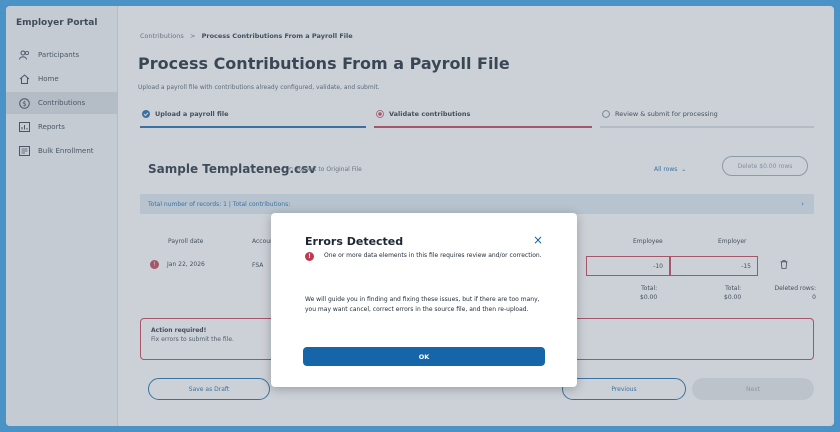 The width and height of the screenshot is (840, 432). I want to click on ok-button: OK, so click(424, 356).